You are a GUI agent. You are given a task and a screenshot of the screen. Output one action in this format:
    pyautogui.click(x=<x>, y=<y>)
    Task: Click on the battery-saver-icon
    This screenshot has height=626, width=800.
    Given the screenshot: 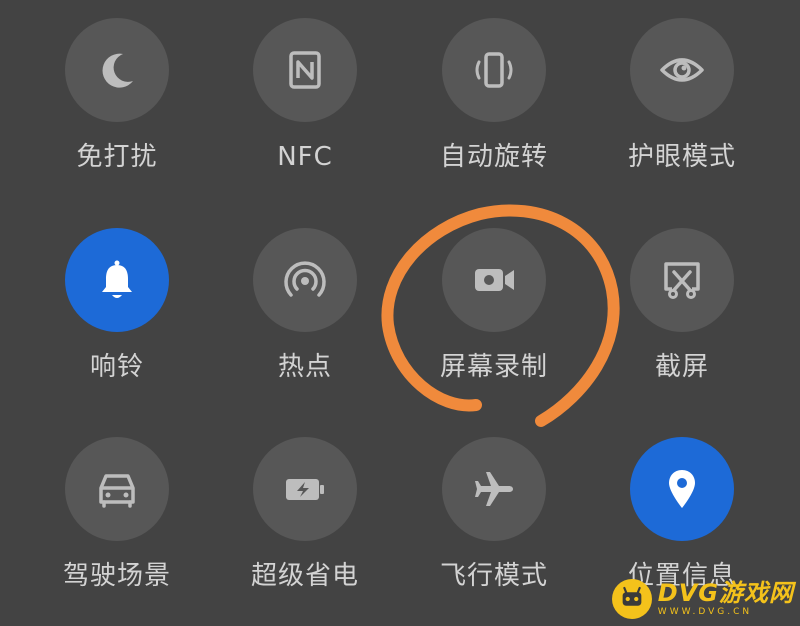 What is the action you would take?
    pyautogui.click(x=305, y=489)
    